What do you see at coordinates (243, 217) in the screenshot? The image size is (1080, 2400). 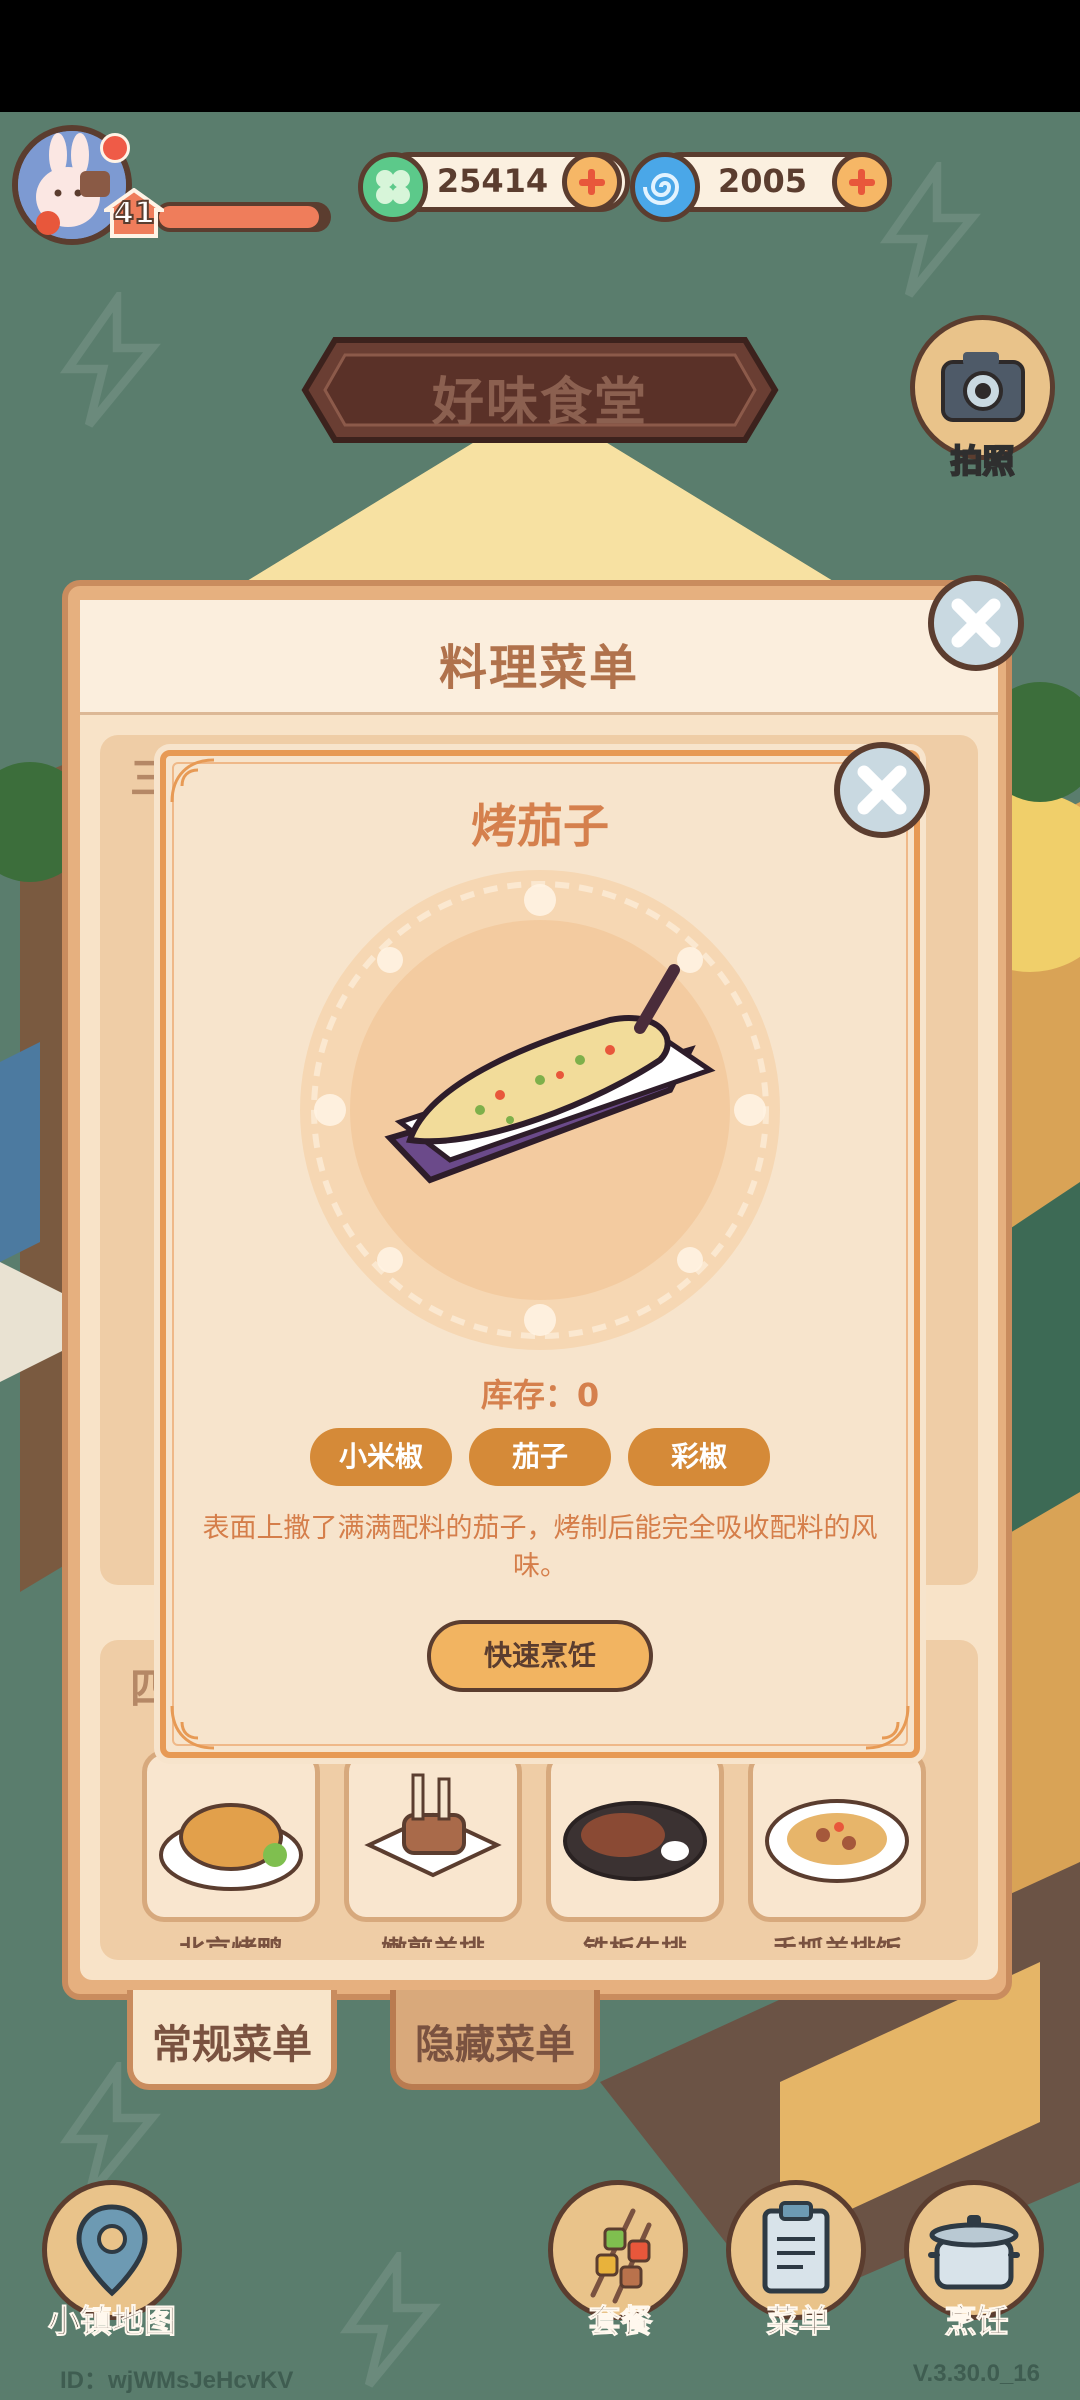 I see `xp-progress-bar` at bounding box center [243, 217].